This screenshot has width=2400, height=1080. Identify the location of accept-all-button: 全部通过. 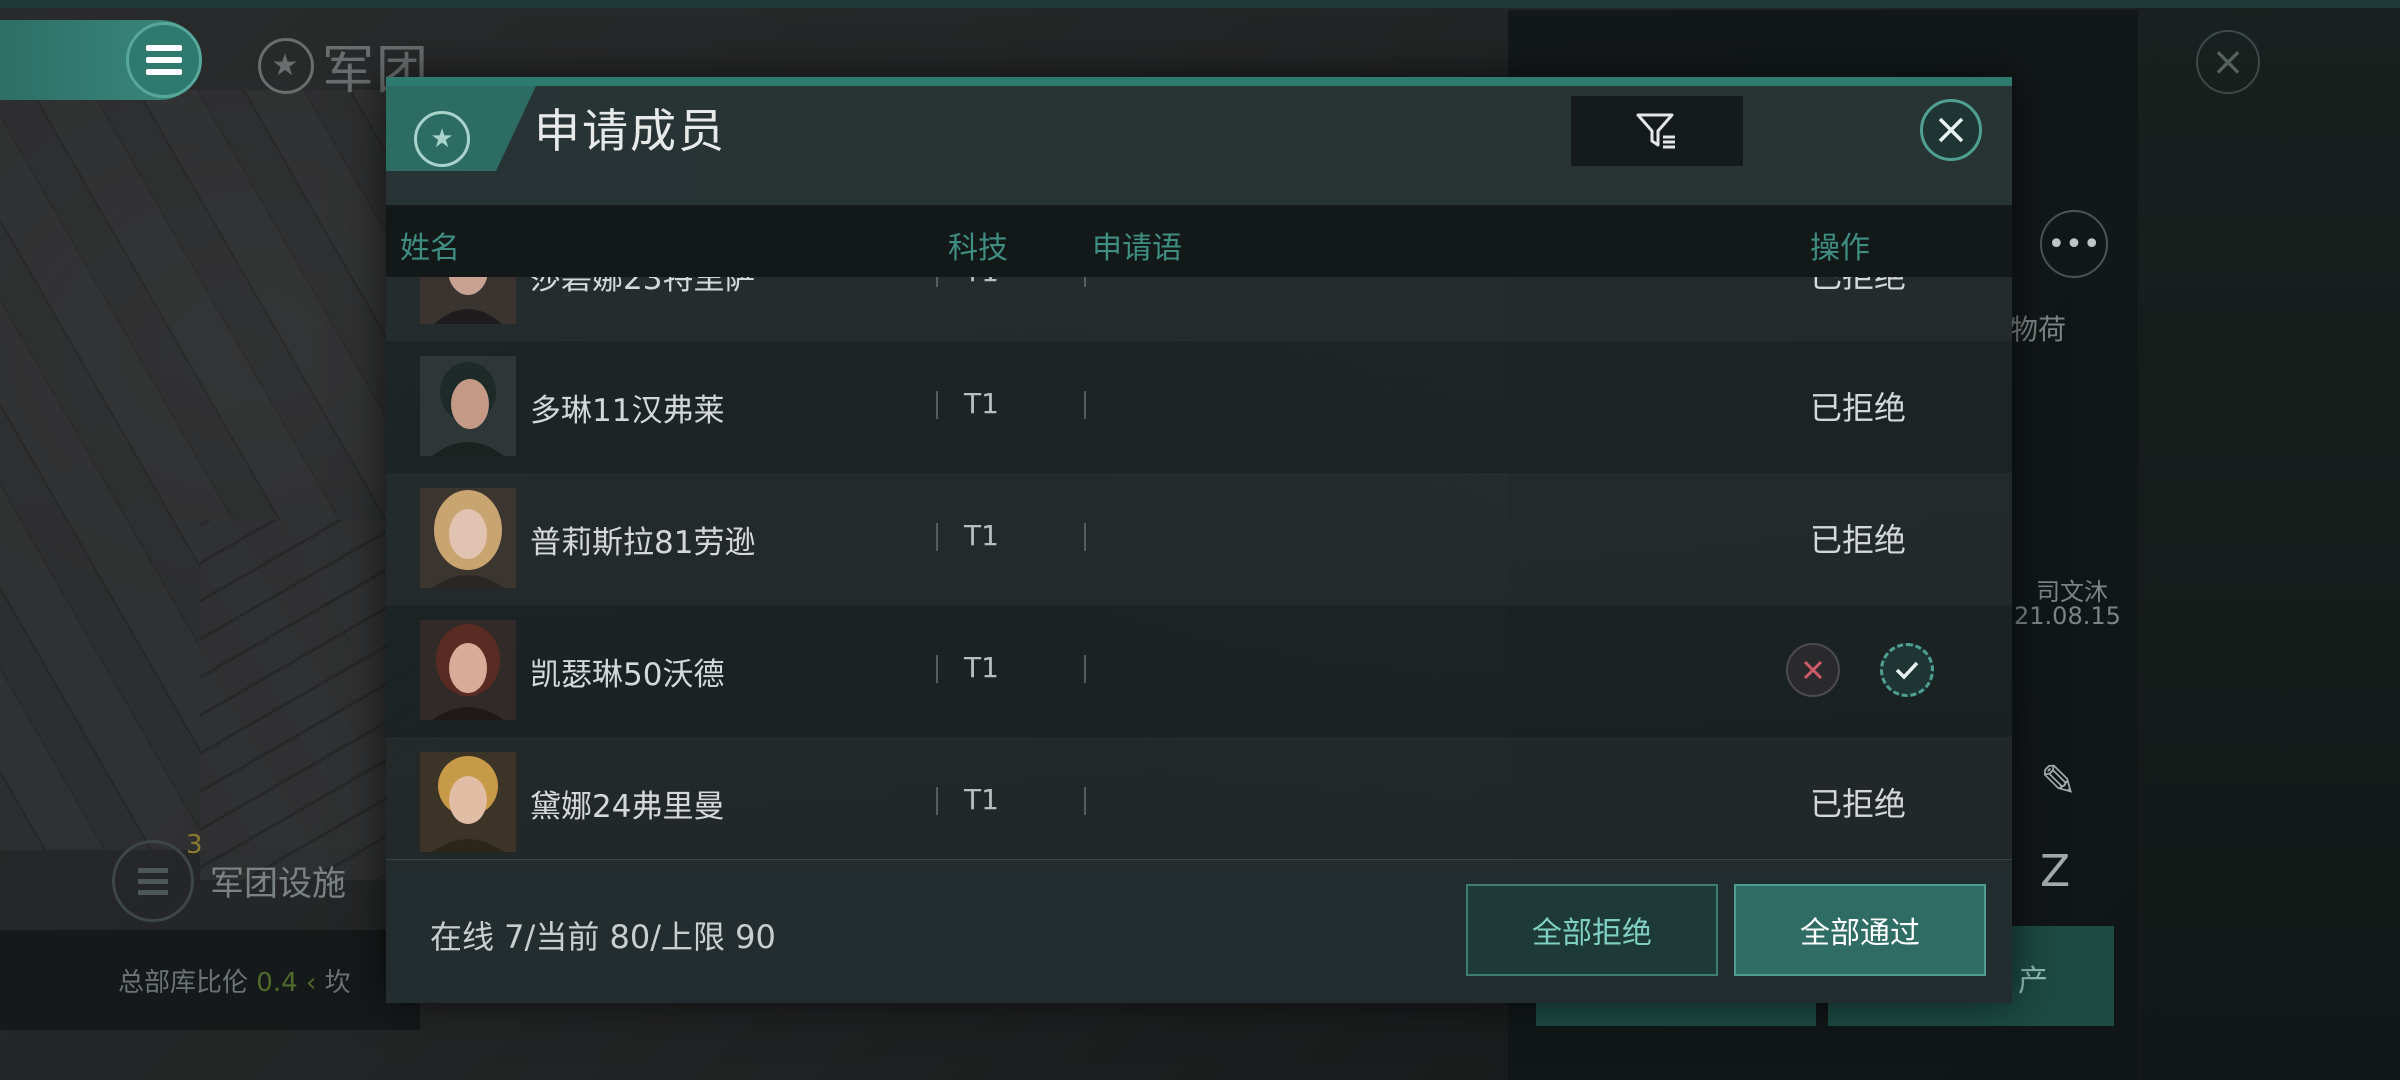
(1860, 930).